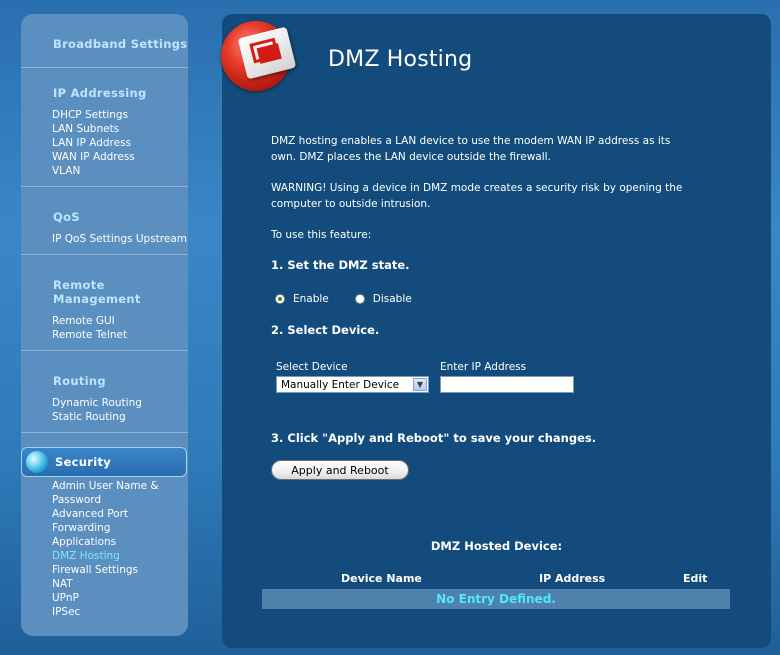  I want to click on column-header-device-name: Device Name, so click(381, 578).